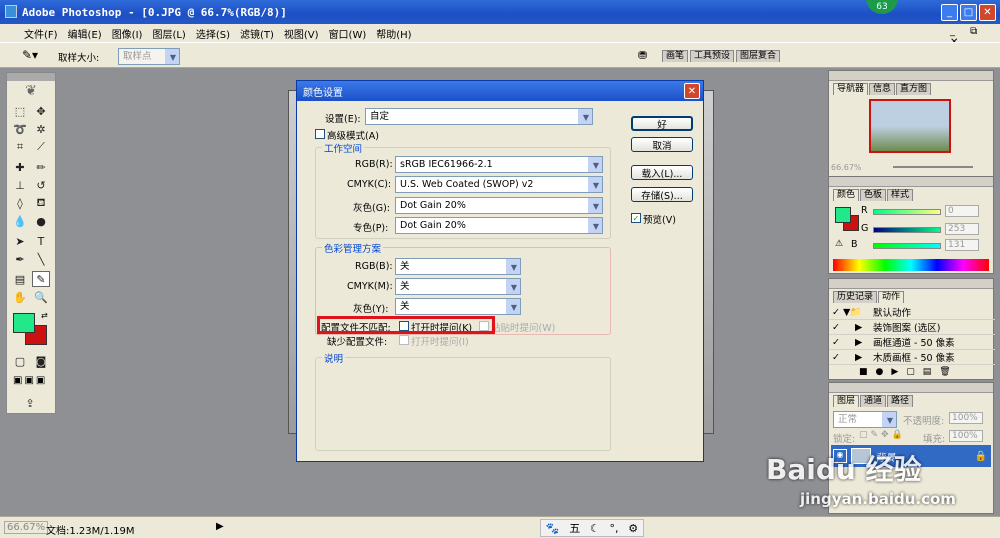 The image size is (1000, 538). Describe the element at coordinates (41, 361) in the screenshot. I see `quickmask-mode-icon: ◙` at that location.